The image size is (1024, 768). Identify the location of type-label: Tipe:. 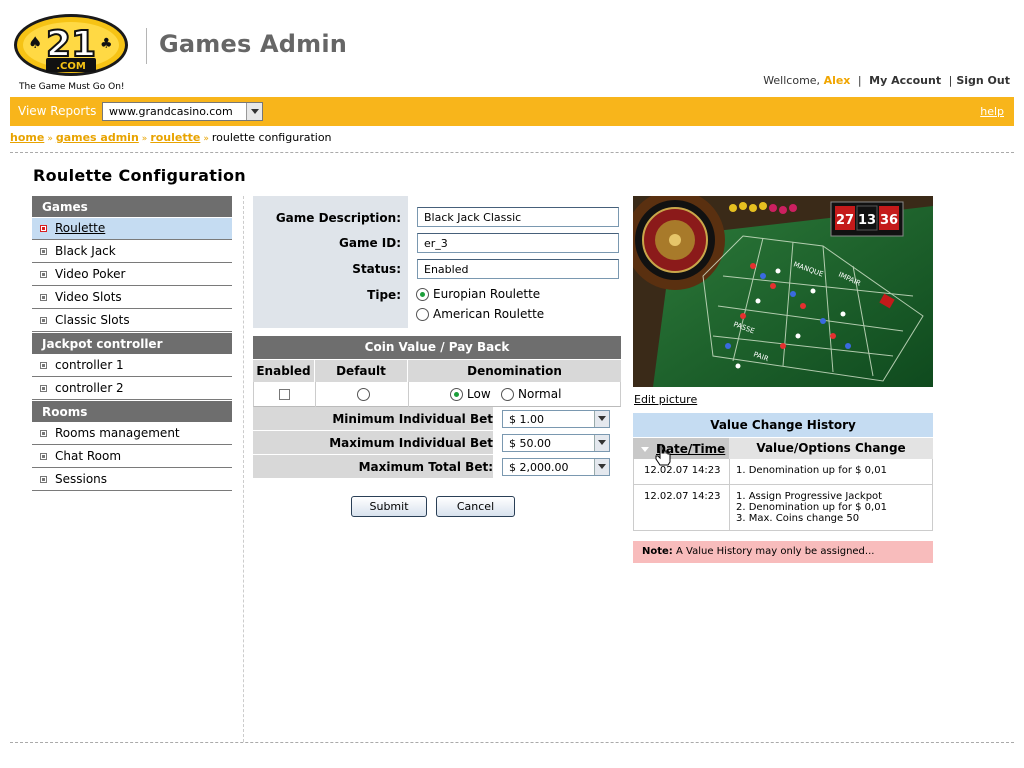
(384, 295).